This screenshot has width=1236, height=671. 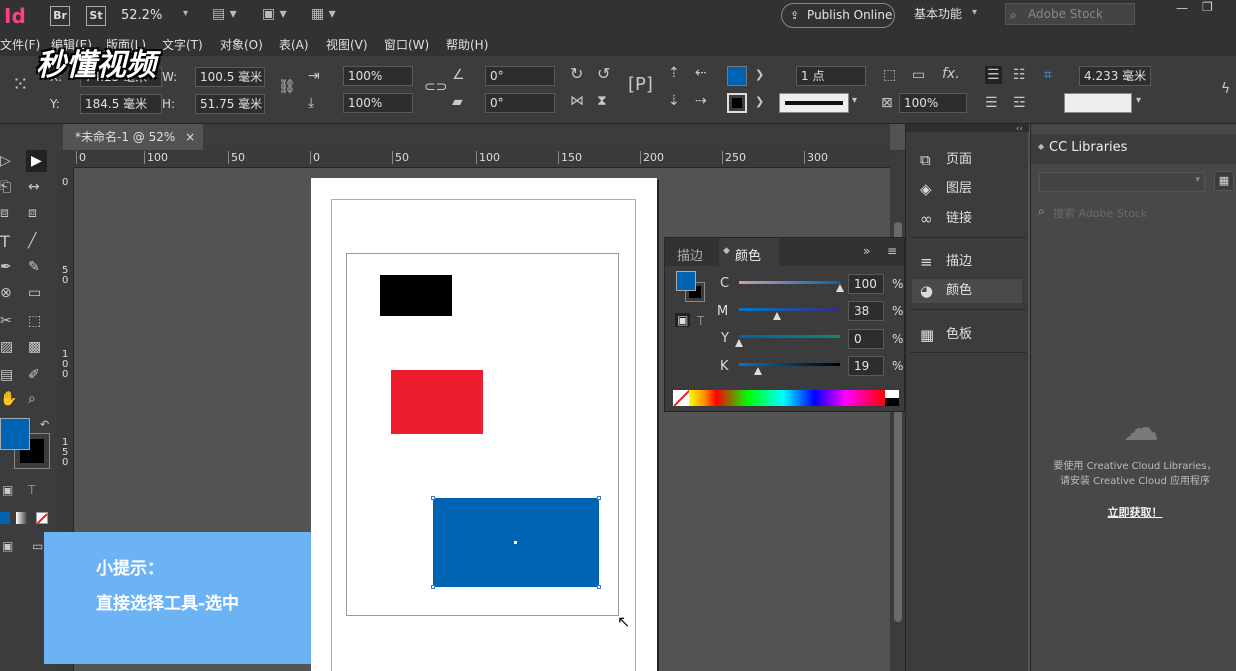 I want to click on spectrum-none-swatch, so click(x=681, y=398).